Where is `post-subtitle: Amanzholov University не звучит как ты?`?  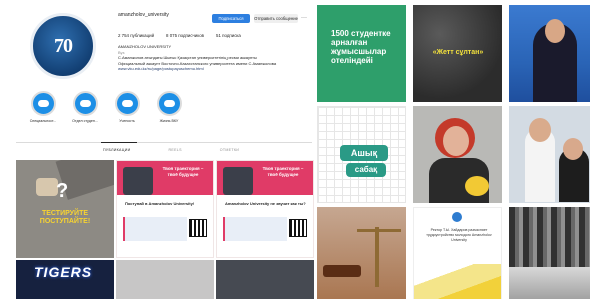 post-subtitle: Amanzholov University не звучит как ты? is located at coordinates (265, 203).